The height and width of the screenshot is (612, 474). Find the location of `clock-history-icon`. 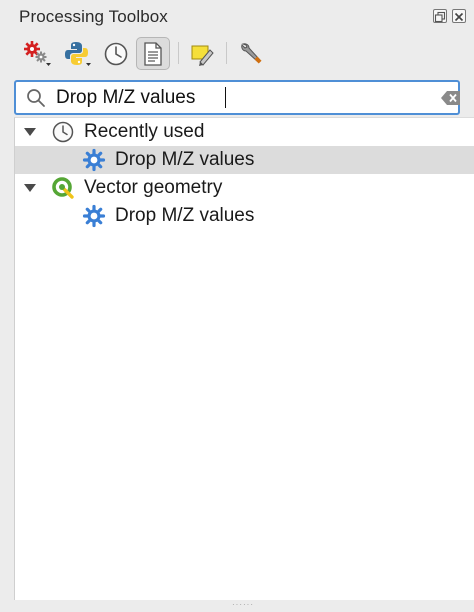

clock-history-icon is located at coordinates (116, 53).